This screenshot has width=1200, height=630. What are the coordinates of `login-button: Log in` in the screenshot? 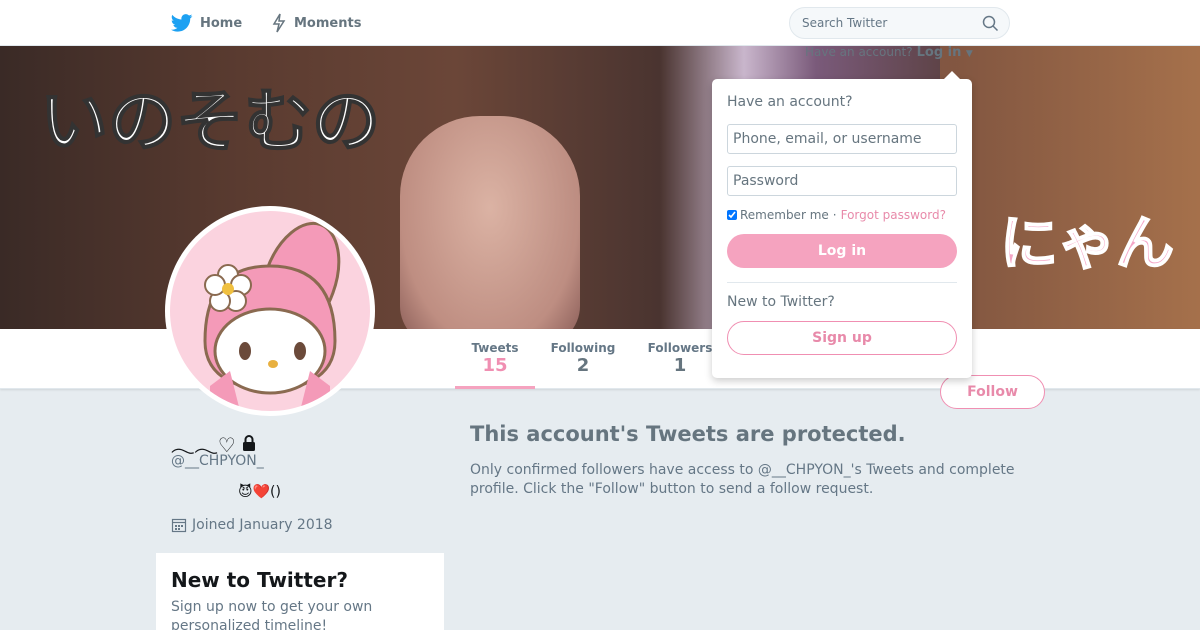 It's located at (842, 251).